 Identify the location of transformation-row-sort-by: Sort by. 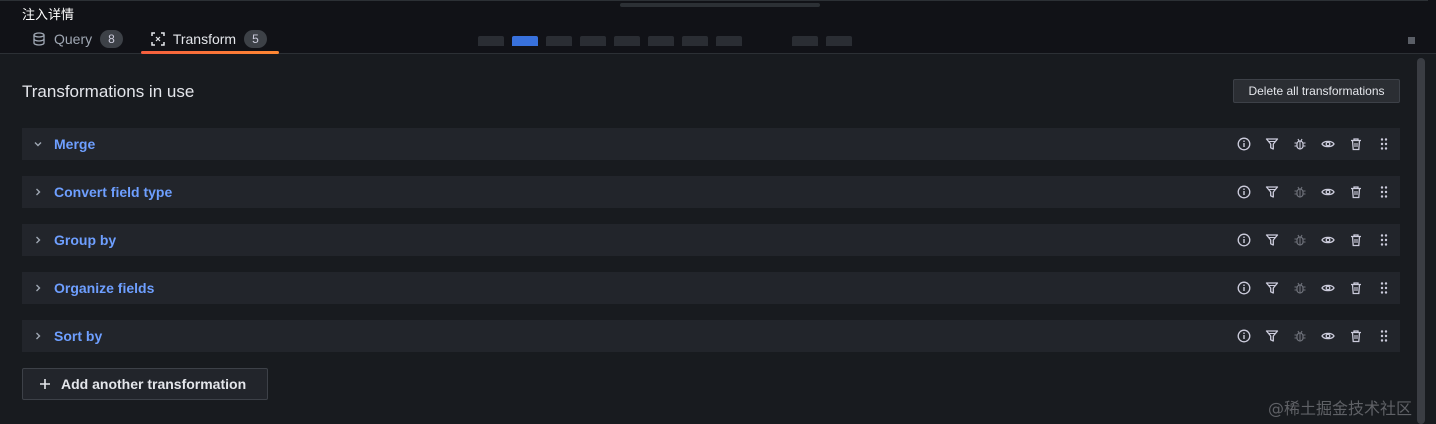
(711, 336).